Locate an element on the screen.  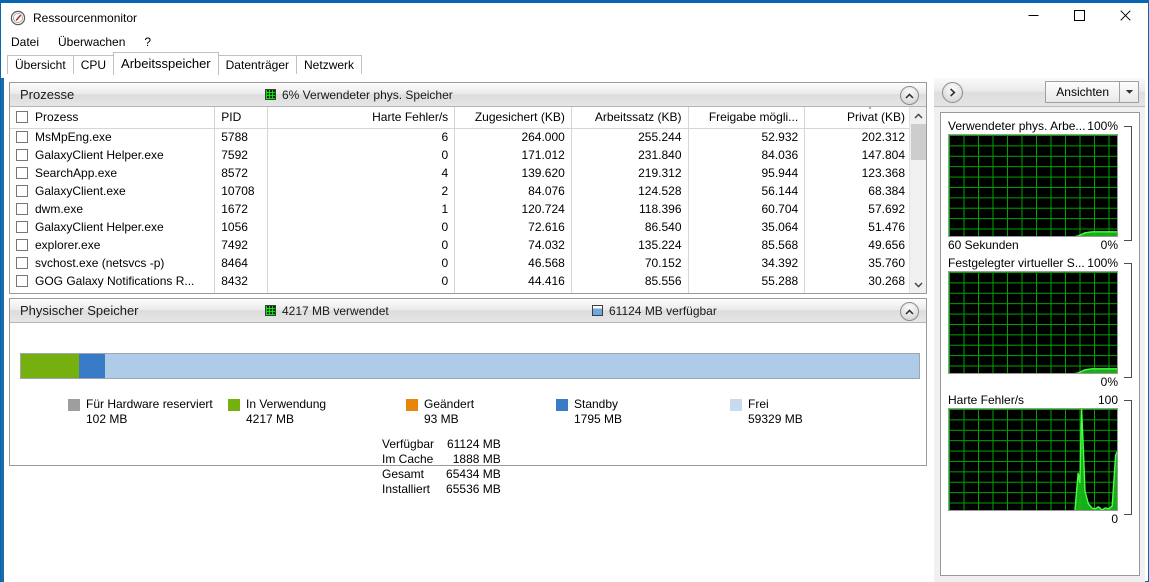
cell-private: 35.760 is located at coordinates (886, 263).